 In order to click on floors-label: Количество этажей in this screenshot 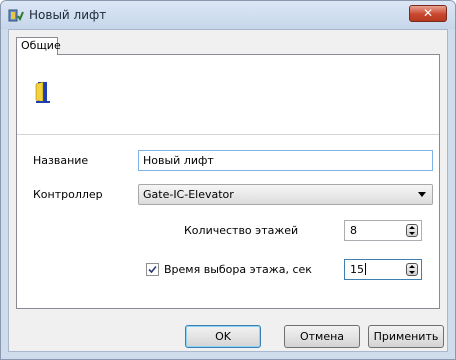, I will do `click(241, 230)`.